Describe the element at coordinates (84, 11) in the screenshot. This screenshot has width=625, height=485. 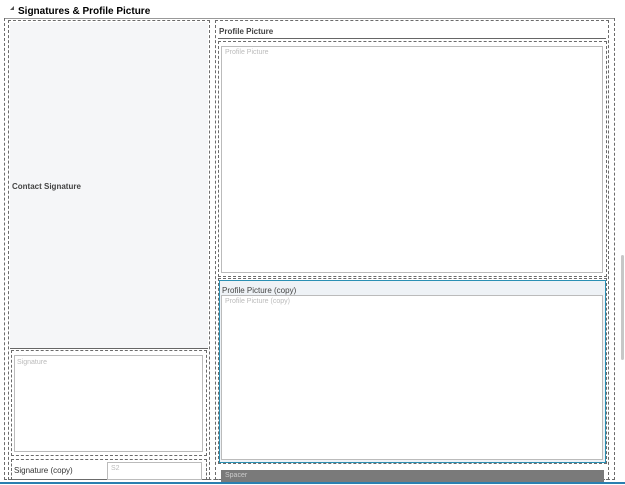
I see `section-title: Signatures & Profile Picture` at that location.